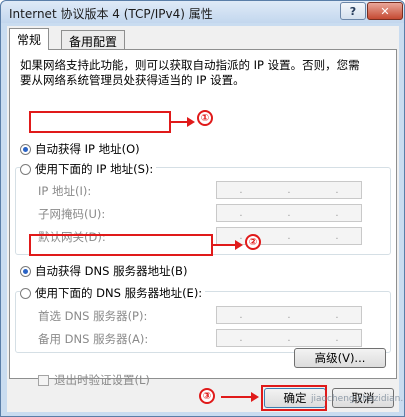  I want to click on auto-ip-radio, so click(25, 149).